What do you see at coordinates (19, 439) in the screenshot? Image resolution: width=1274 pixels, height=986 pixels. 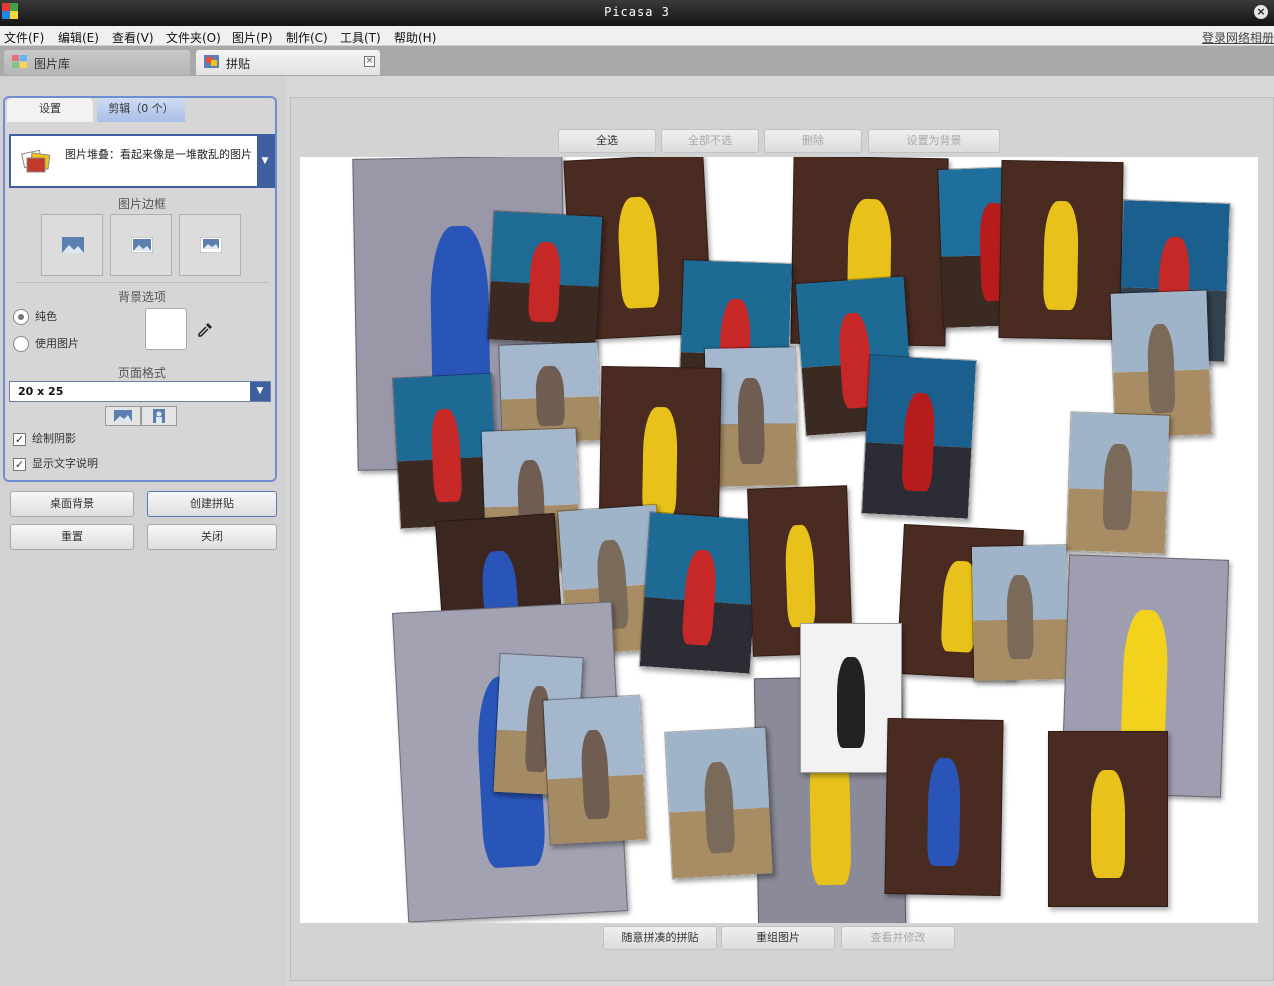 I see `draw-shadow-checkbox: ✓` at bounding box center [19, 439].